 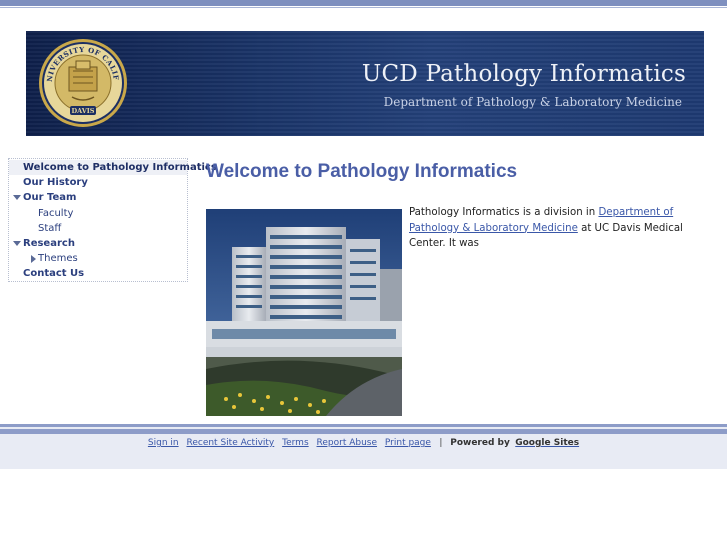 What do you see at coordinates (50, 198) in the screenshot?
I see `sidebar-item-label: Our Team` at bounding box center [50, 198].